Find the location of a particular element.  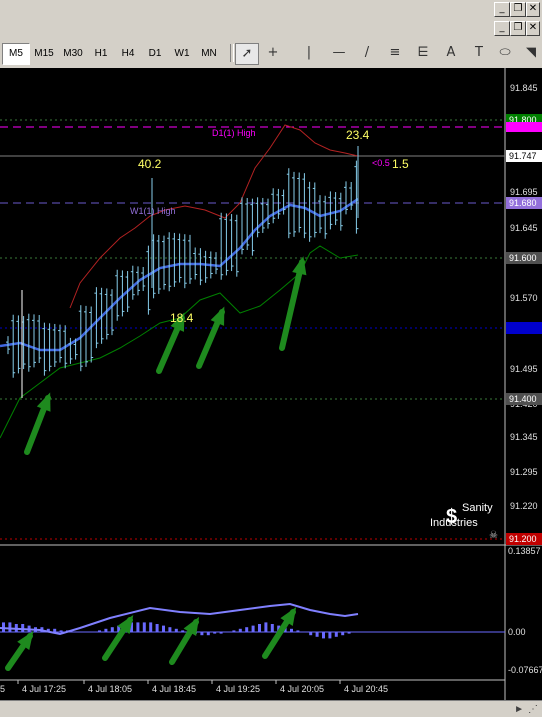

timeframe-m30-button: M30 is located at coordinates (73, 54).